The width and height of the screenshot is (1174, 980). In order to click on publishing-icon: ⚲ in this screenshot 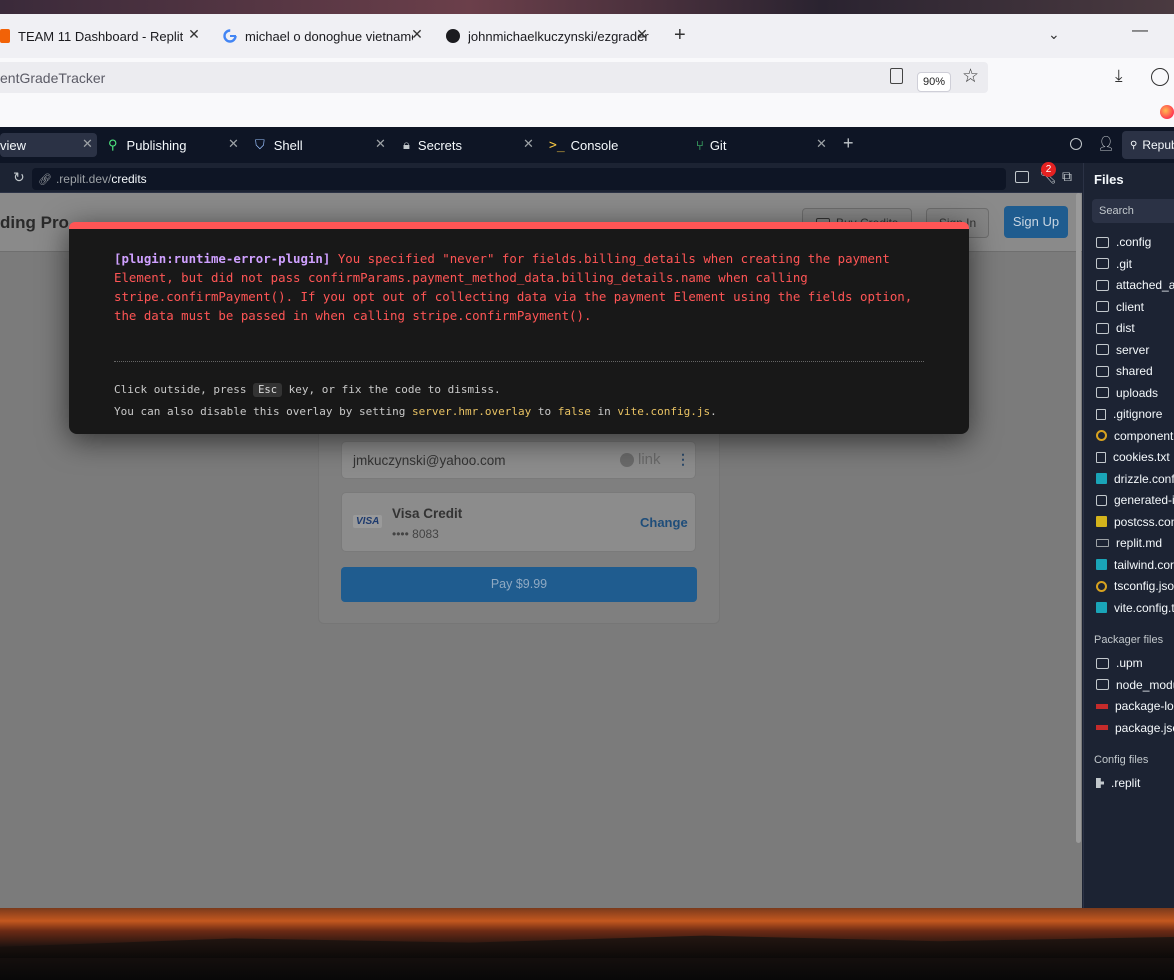, I will do `click(113, 144)`.